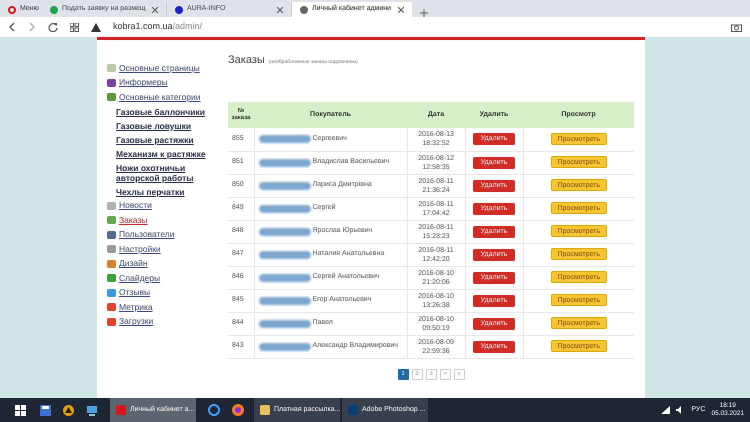  What do you see at coordinates (164, 125) in the screenshot?
I see `category-link: Газовые ловушки` at bounding box center [164, 125].